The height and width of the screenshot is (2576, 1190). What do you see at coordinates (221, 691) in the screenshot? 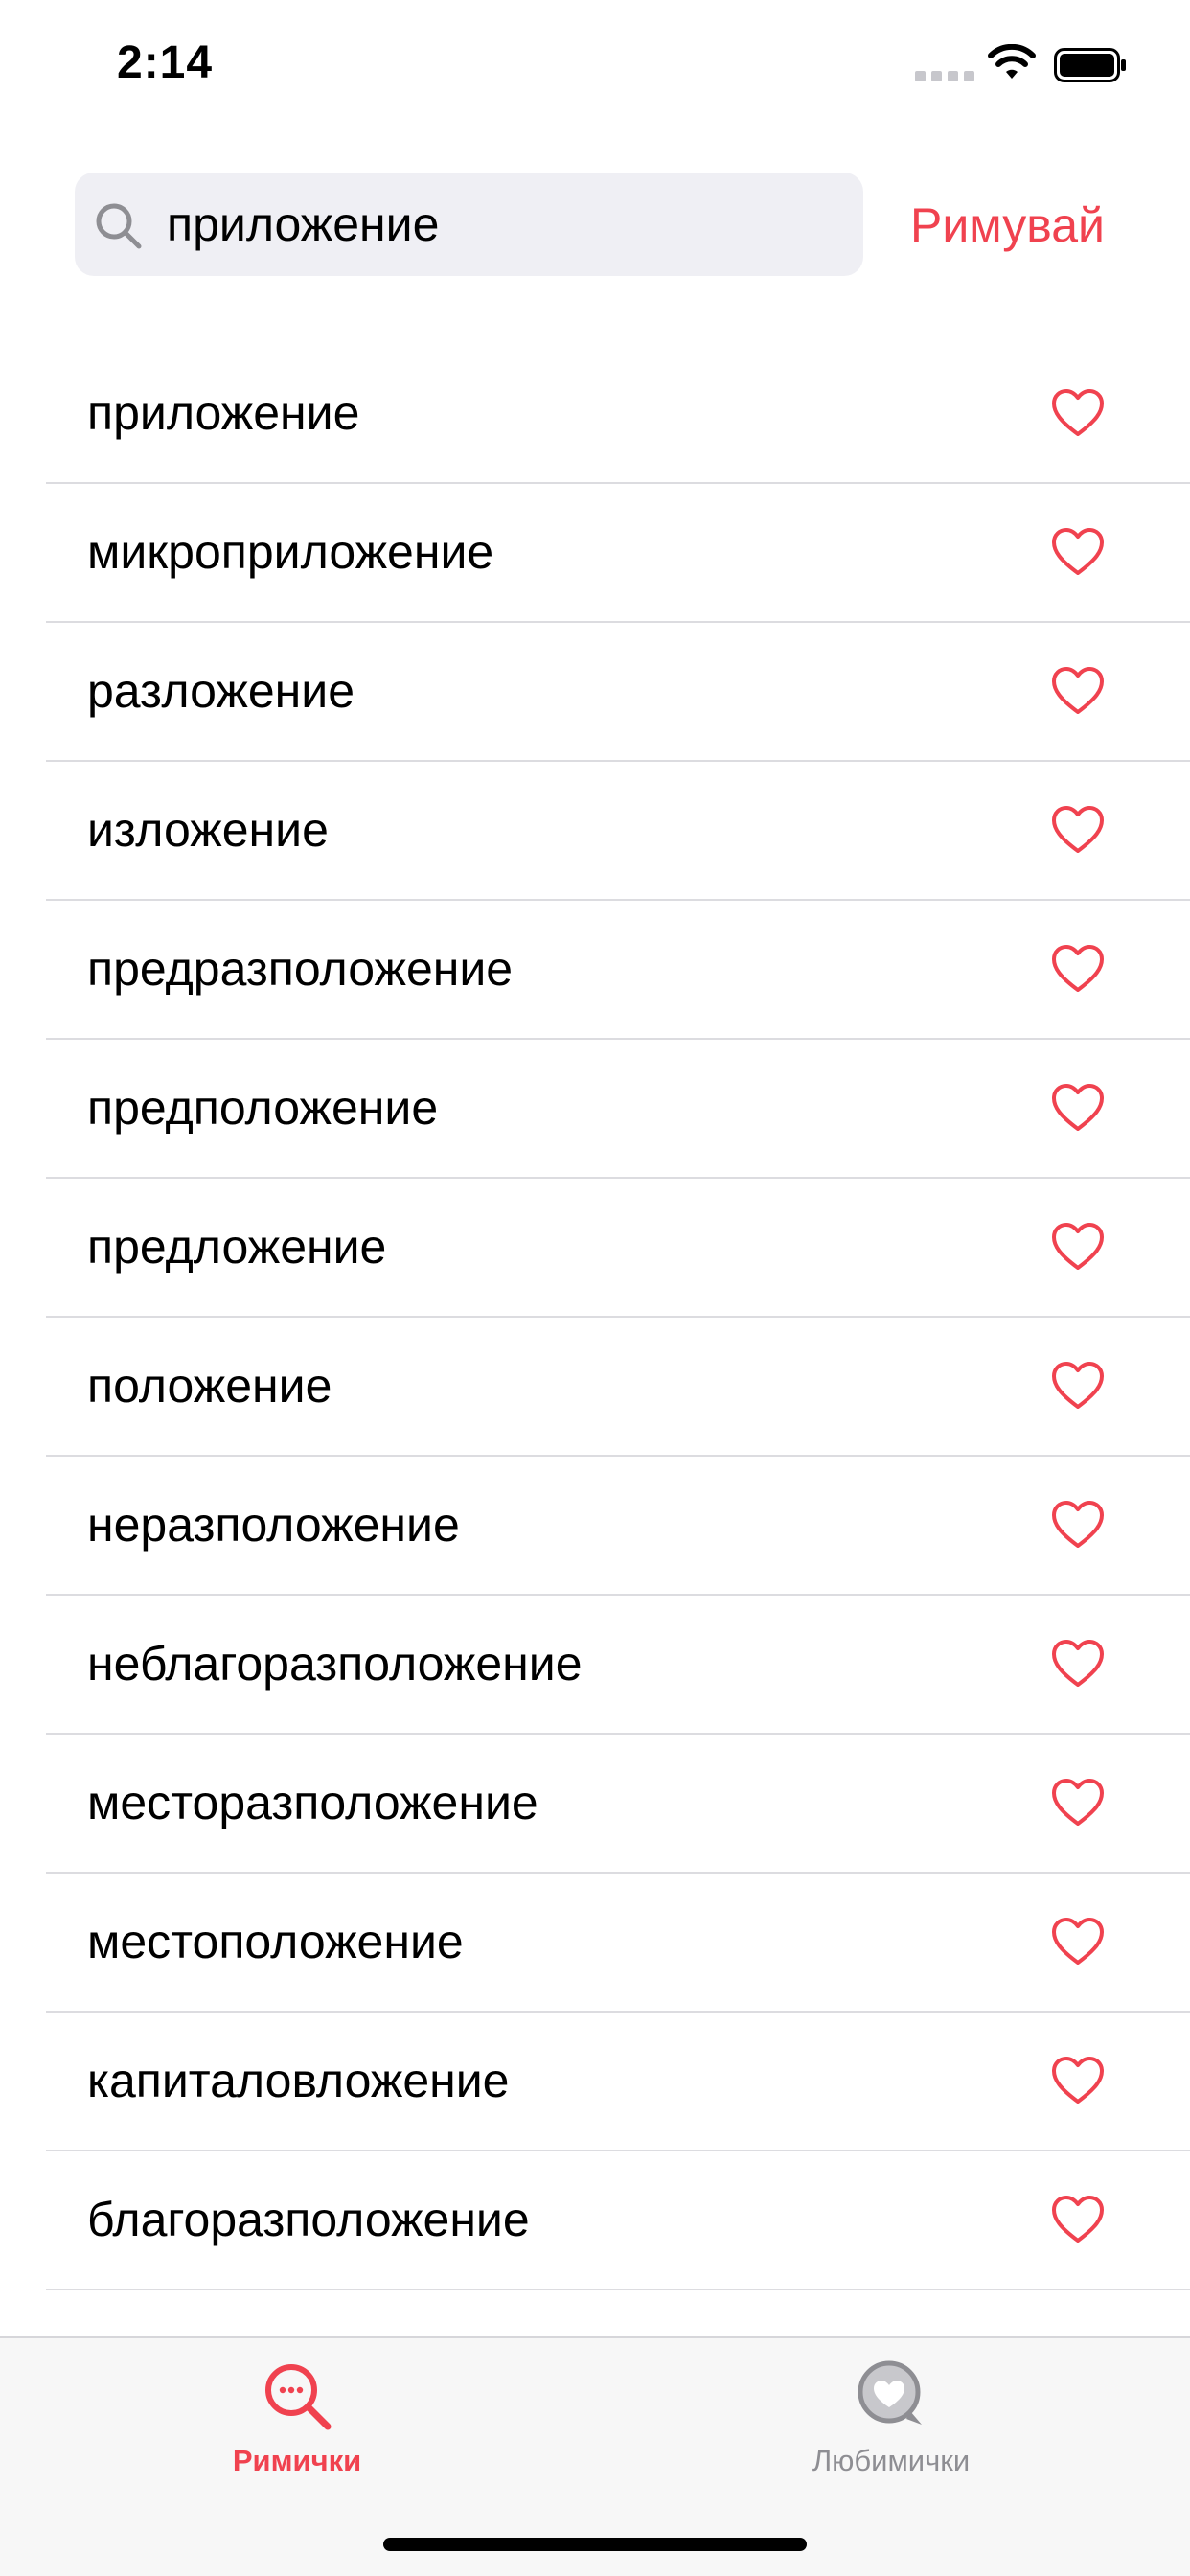
I see `result-word: разложение` at bounding box center [221, 691].